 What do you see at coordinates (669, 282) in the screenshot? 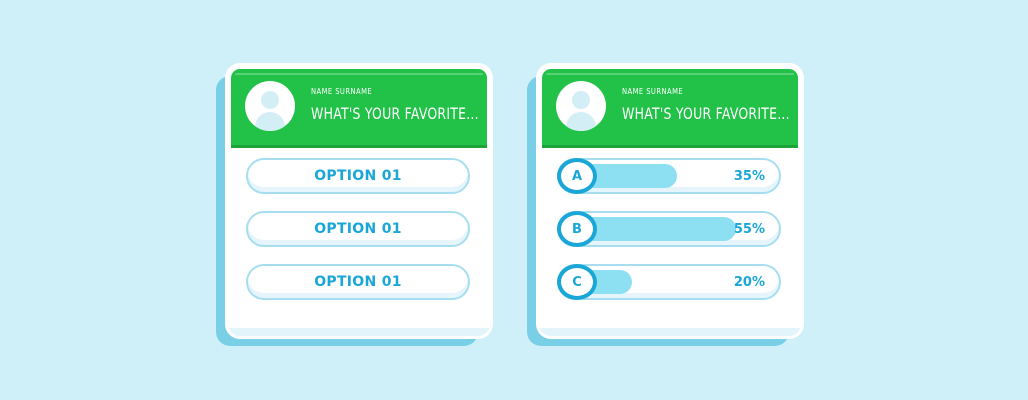
I see `result-row: C 20%` at bounding box center [669, 282].